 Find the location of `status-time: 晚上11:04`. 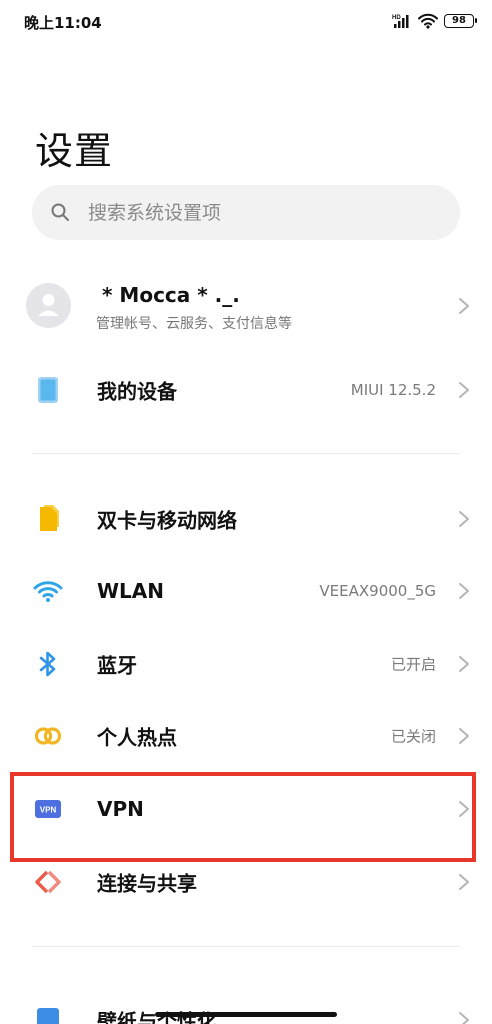

status-time: 晚上11:04 is located at coordinates (63, 23).